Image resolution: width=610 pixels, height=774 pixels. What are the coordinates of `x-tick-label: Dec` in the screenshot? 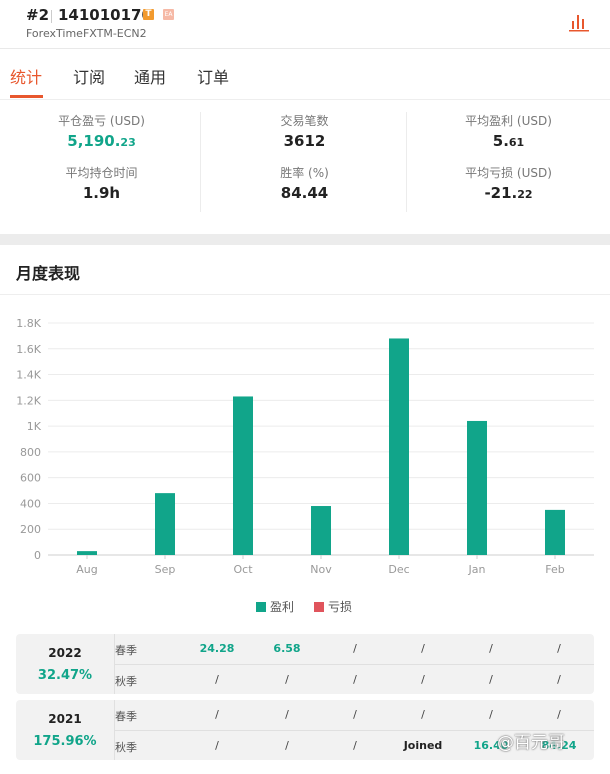 It's located at (398, 569).